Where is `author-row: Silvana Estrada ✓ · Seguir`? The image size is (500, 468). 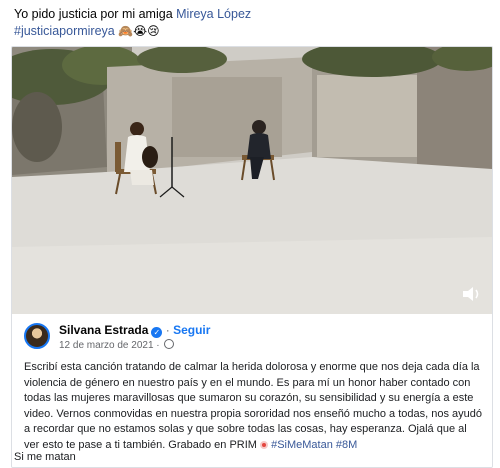 author-row: Silvana Estrada ✓ · Seguir is located at coordinates (134, 330).